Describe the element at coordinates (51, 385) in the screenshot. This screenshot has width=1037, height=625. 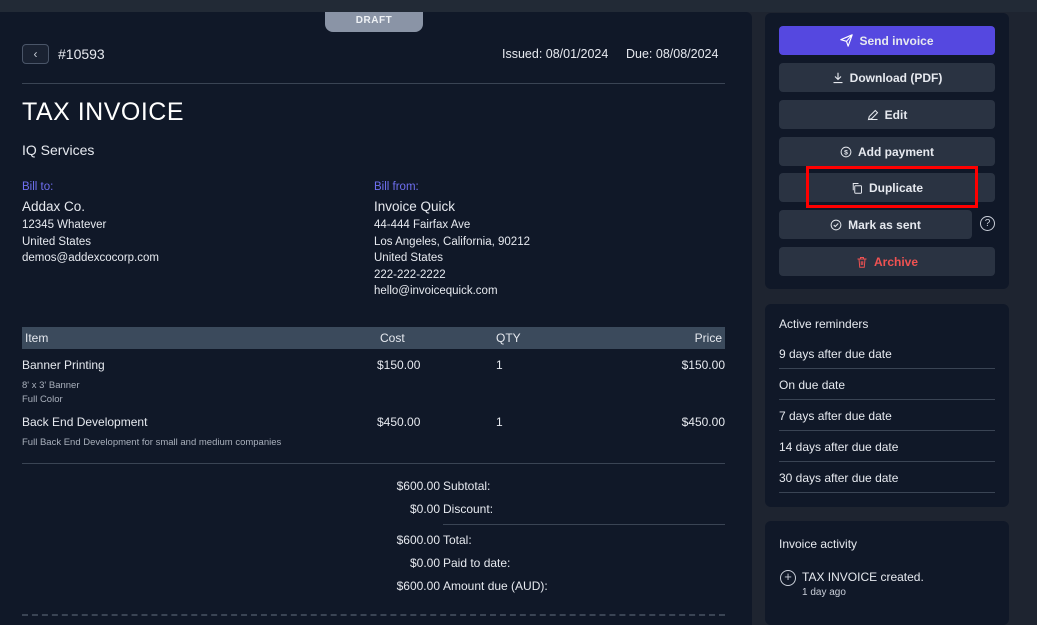
I see `description-line: 8' x 3' Banner` at that location.